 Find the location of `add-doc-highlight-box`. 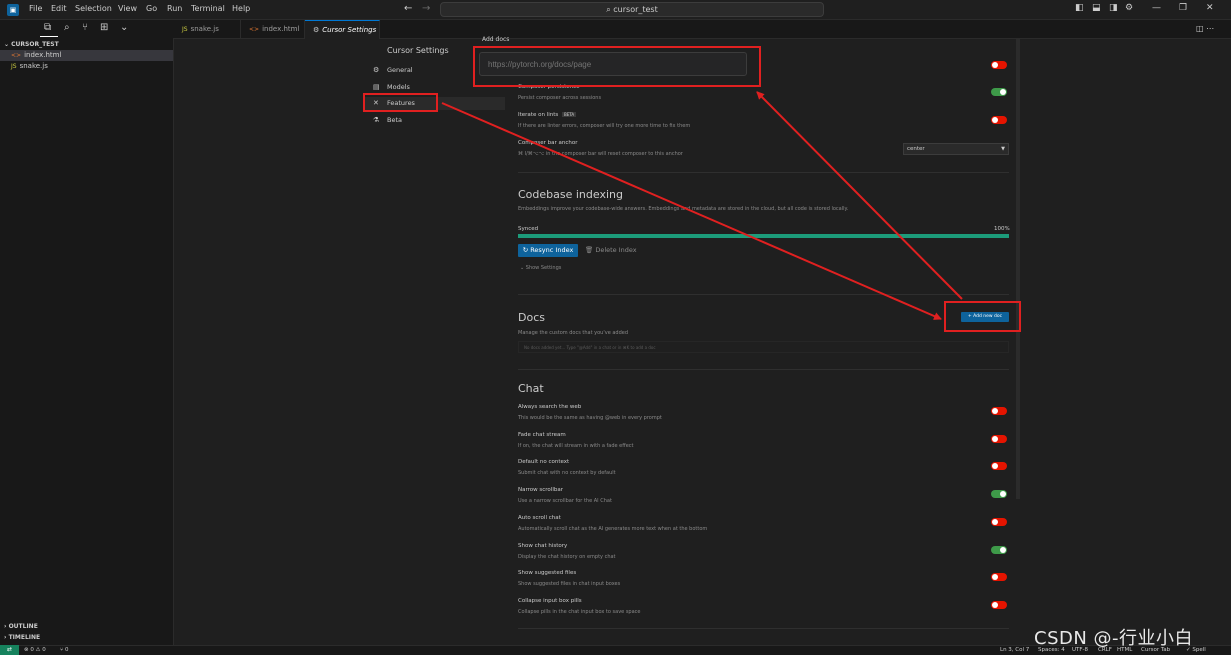

add-doc-highlight-box is located at coordinates (982, 316).